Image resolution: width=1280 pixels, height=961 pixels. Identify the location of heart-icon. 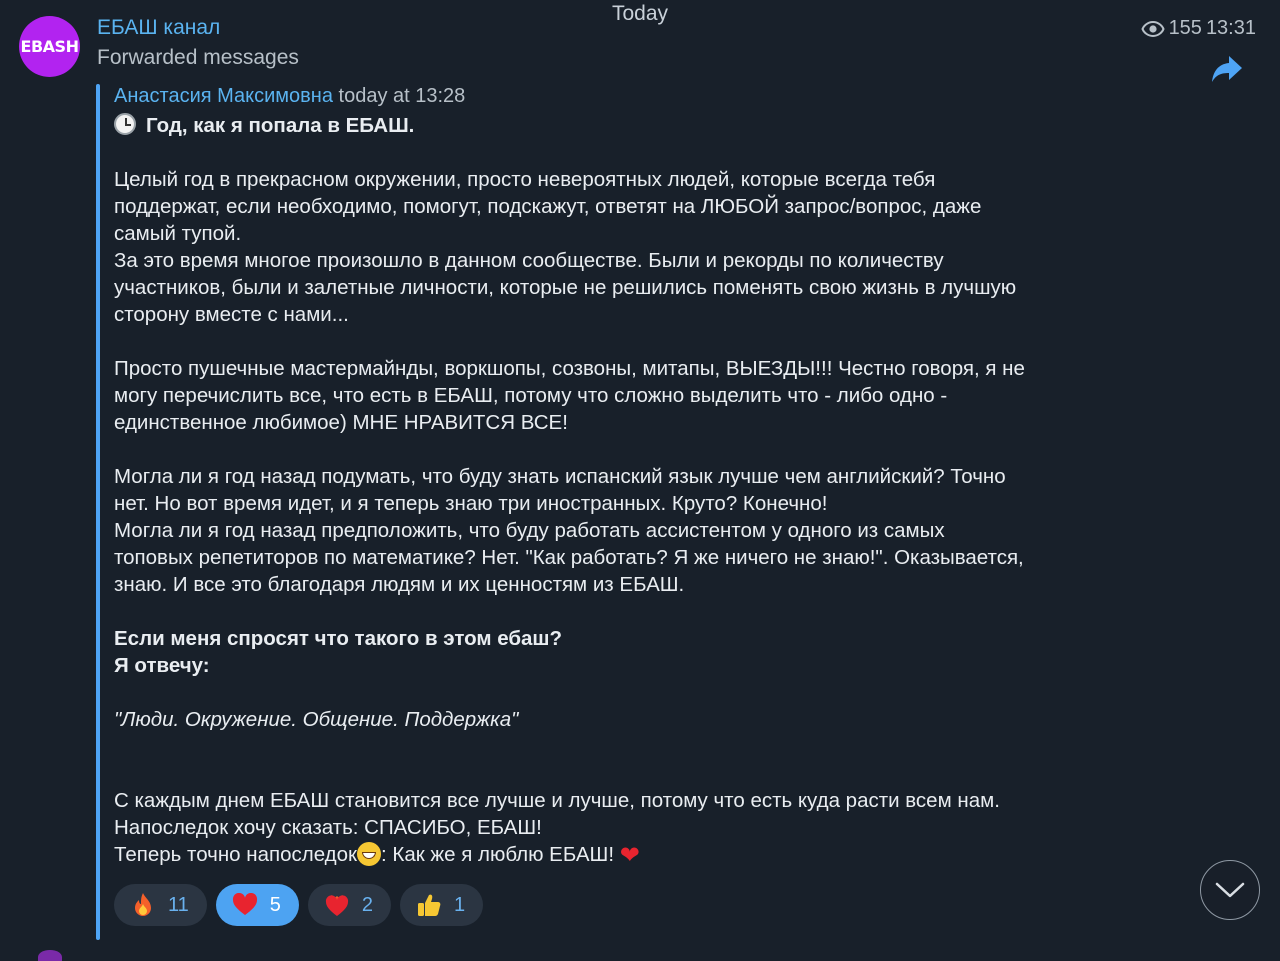
(245, 905).